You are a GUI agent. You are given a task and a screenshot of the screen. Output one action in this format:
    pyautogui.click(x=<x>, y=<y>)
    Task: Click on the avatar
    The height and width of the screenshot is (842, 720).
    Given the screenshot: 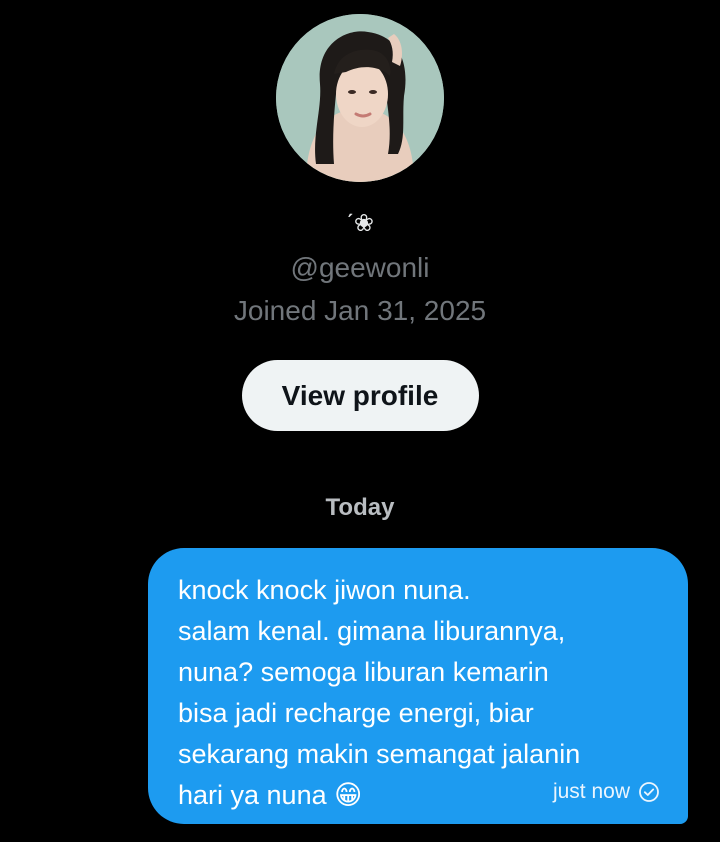 What is the action you would take?
    pyautogui.click(x=360, y=98)
    